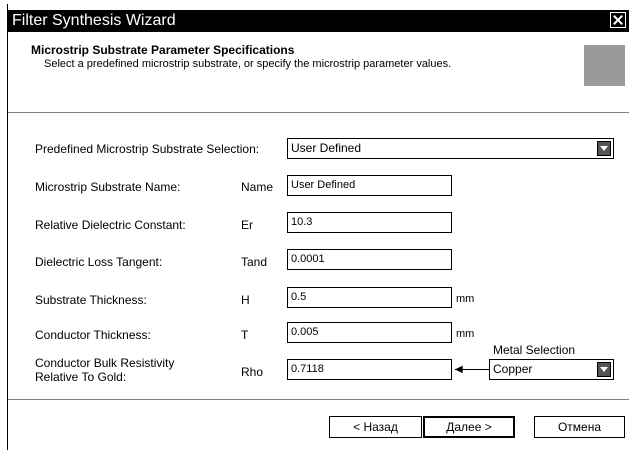  What do you see at coordinates (254, 262) in the screenshot?
I see `loss-tangent-symbol: Tand` at bounding box center [254, 262].